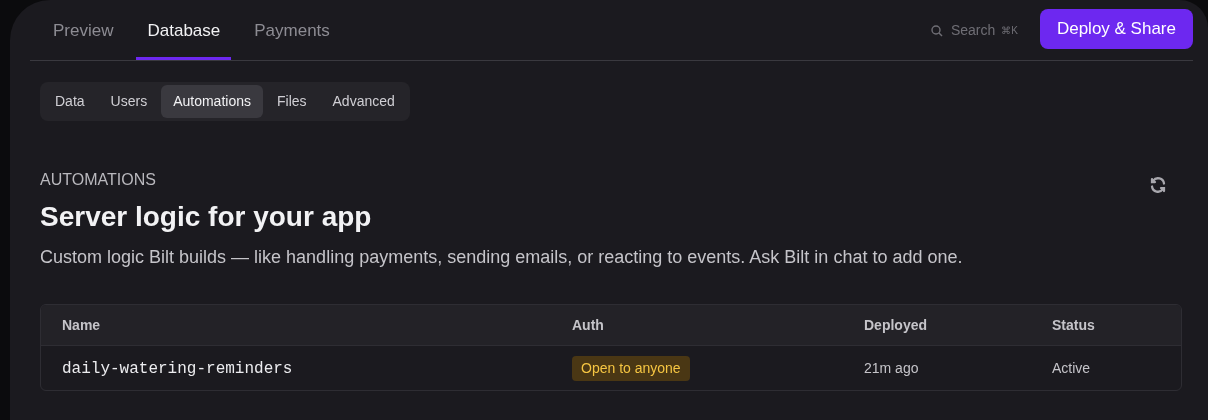 The width and height of the screenshot is (1208, 420). Describe the element at coordinates (588, 325) in the screenshot. I see `column-header: Auth` at that location.